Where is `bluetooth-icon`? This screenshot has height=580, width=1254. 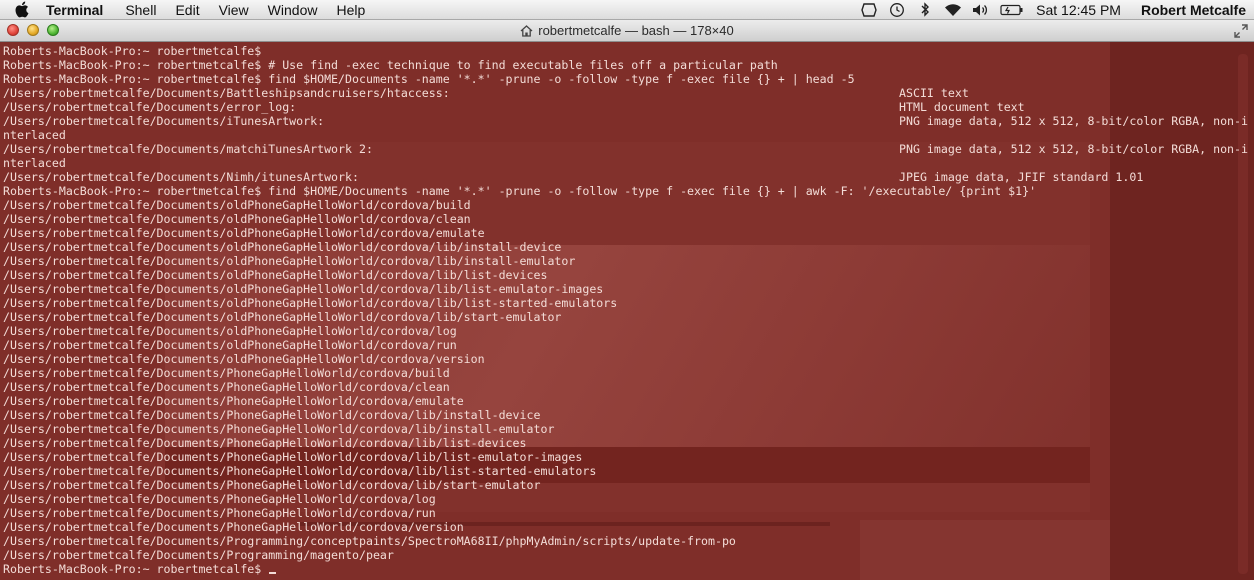 bluetooth-icon is located at coordinates (925, 9).